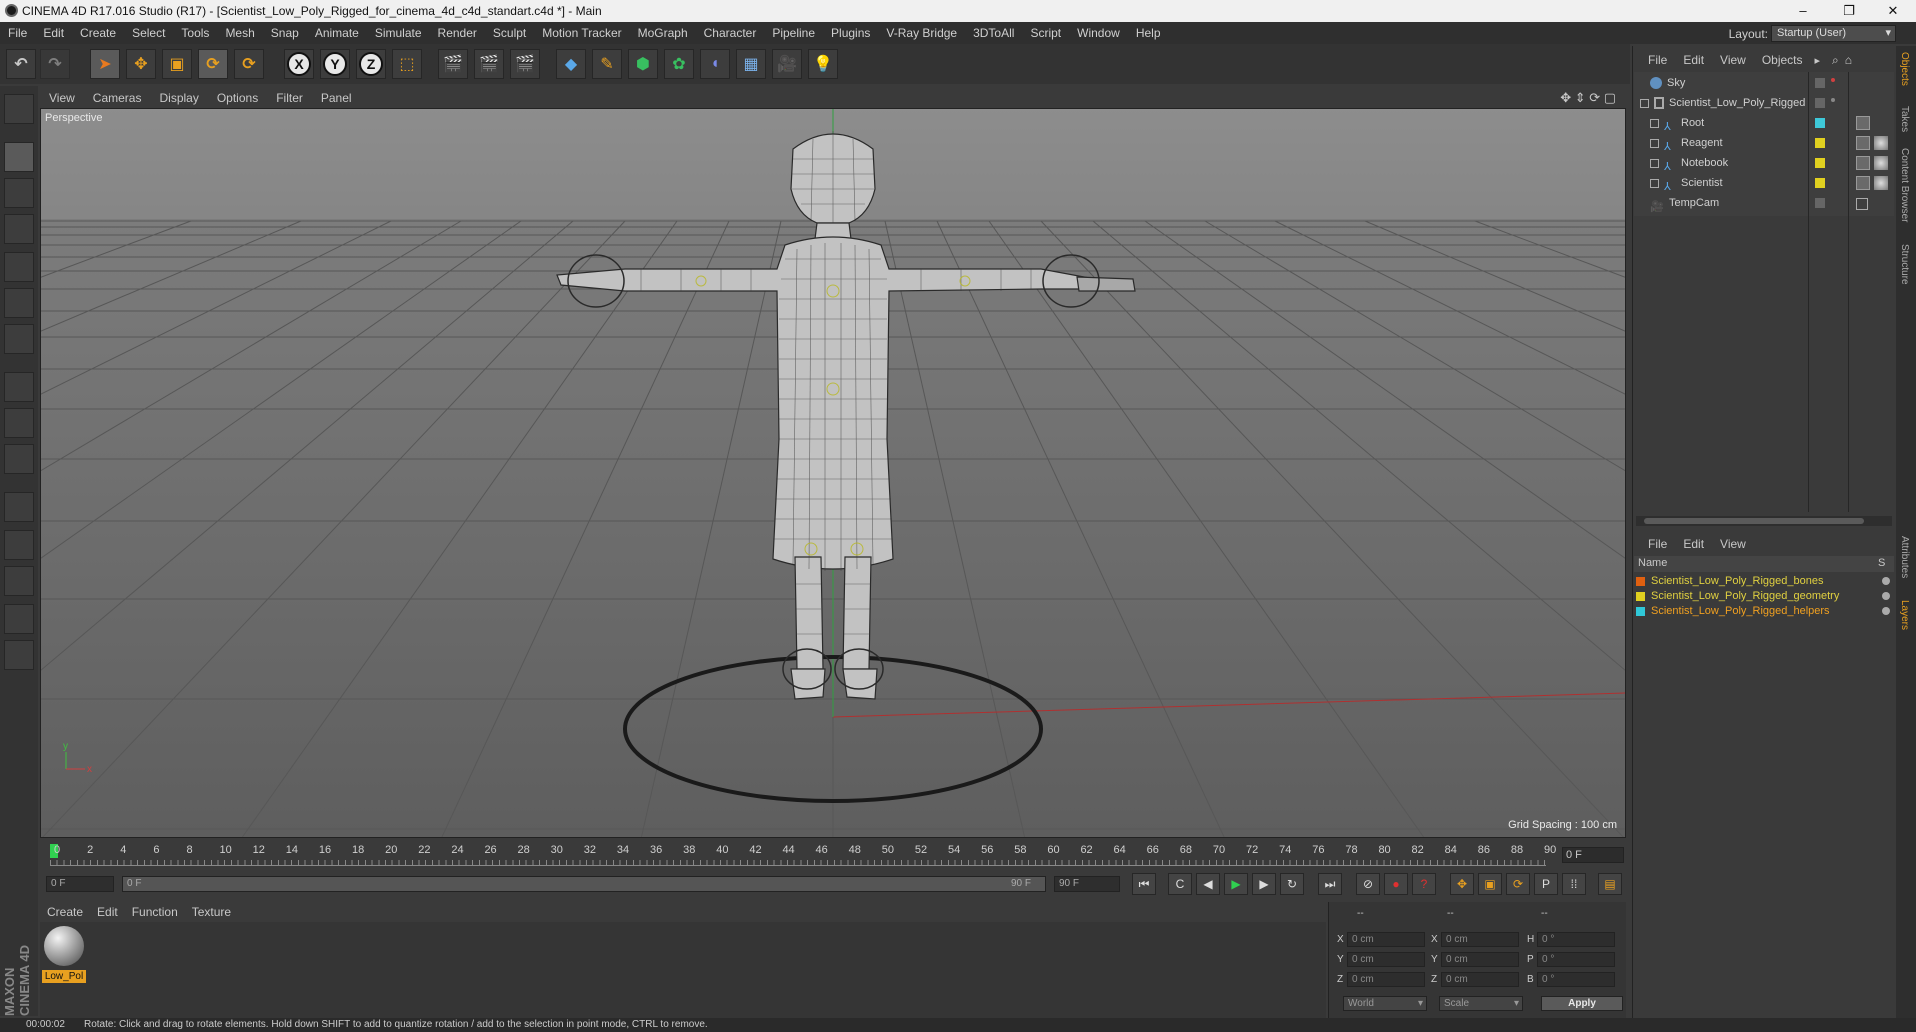  What do you see at coordinates (1480, 939) in the screenshot?
I see `coord-size-x-field: 0 cm` at bounding box center [1480, 939].